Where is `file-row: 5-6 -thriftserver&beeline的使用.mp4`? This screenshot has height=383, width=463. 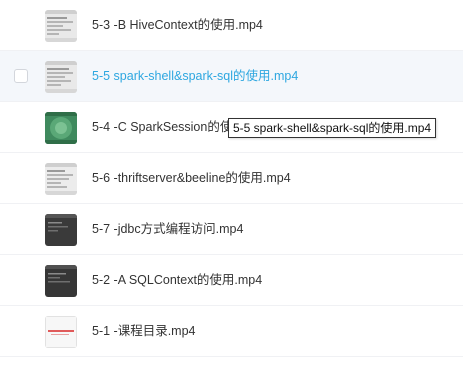
file-row: 5-6 -thriftserver&beeline的使用.mp4 is located at coordinates (231, 178).